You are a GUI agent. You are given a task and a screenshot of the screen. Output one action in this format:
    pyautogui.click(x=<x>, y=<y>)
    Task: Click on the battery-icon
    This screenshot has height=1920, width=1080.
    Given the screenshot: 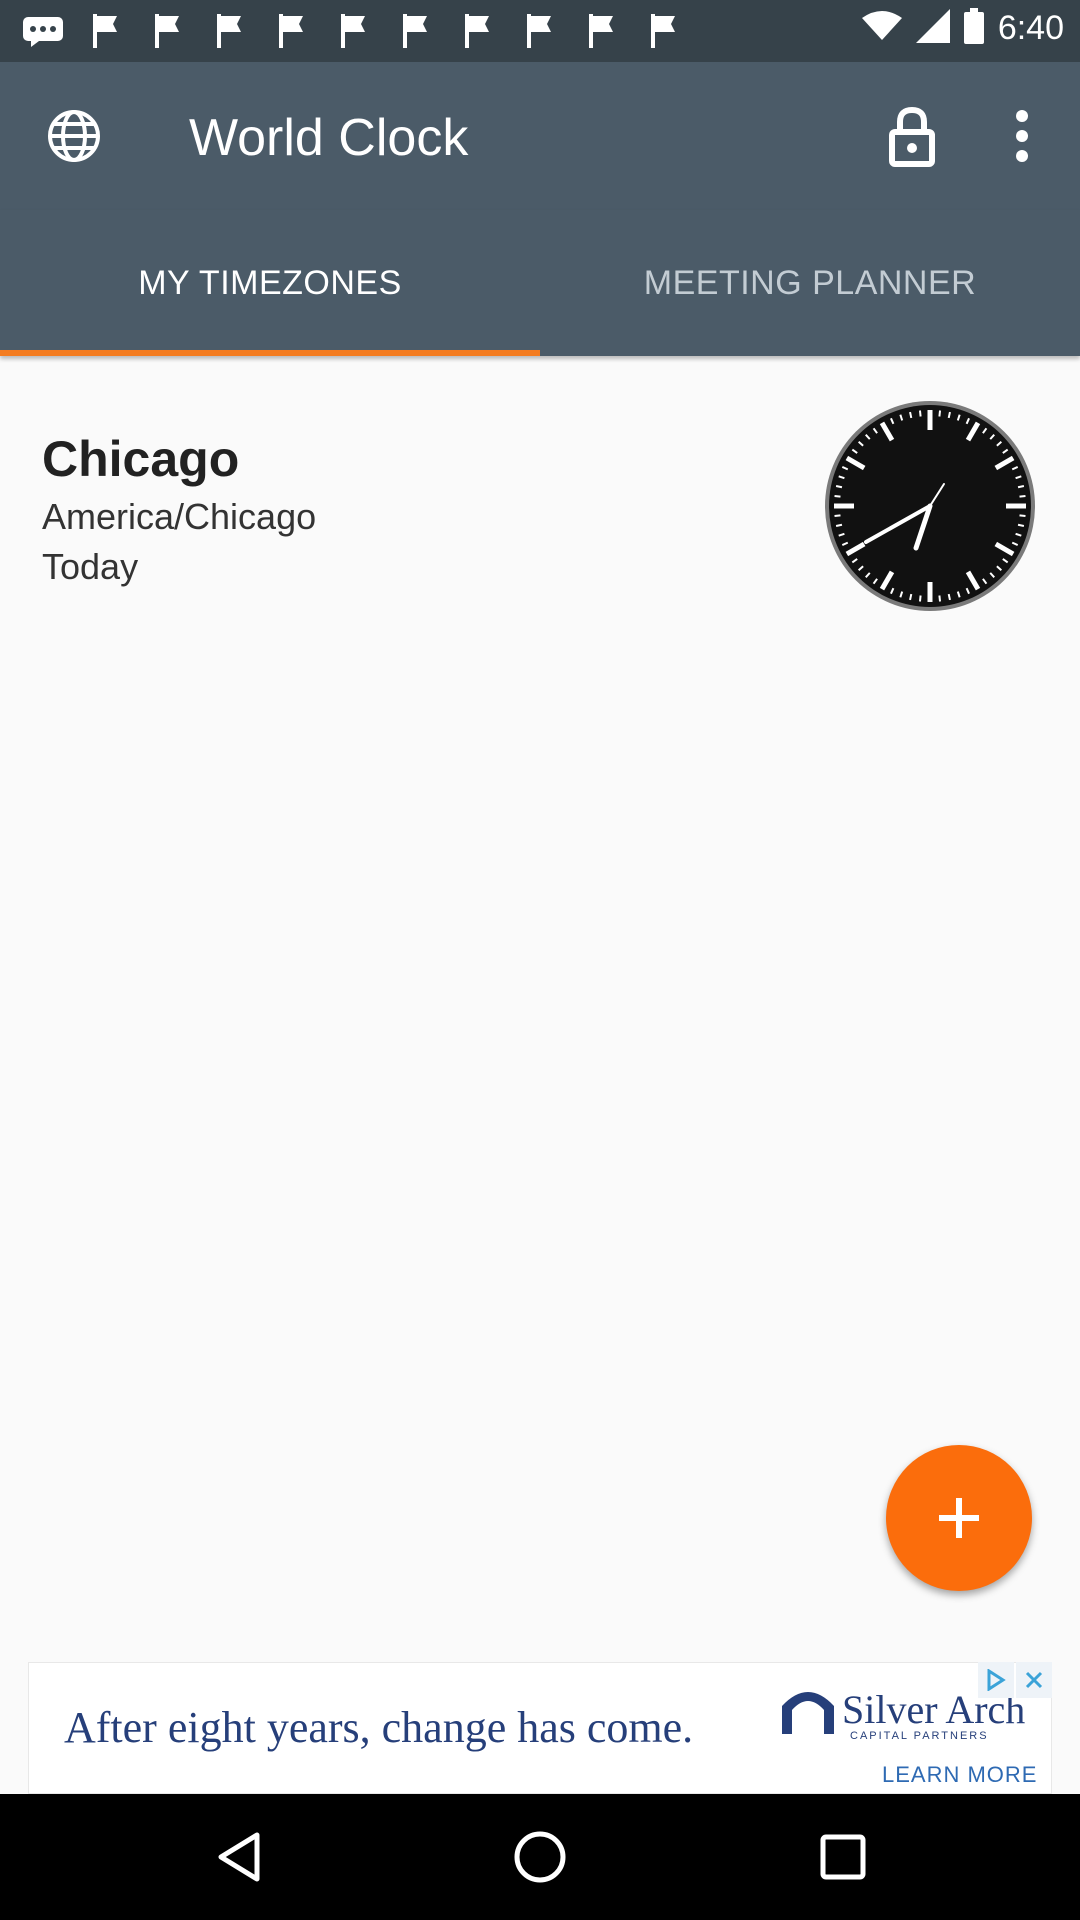 What is the action you would take?
    pyautogui.click(x=973, y=28)
    